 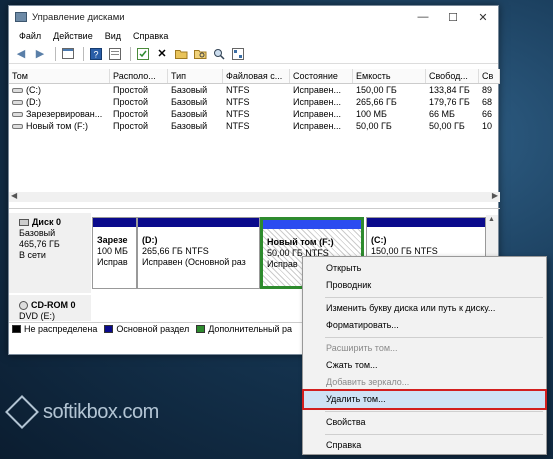 I want to click on disk-type: Базовый, so click(x=37, y=233).